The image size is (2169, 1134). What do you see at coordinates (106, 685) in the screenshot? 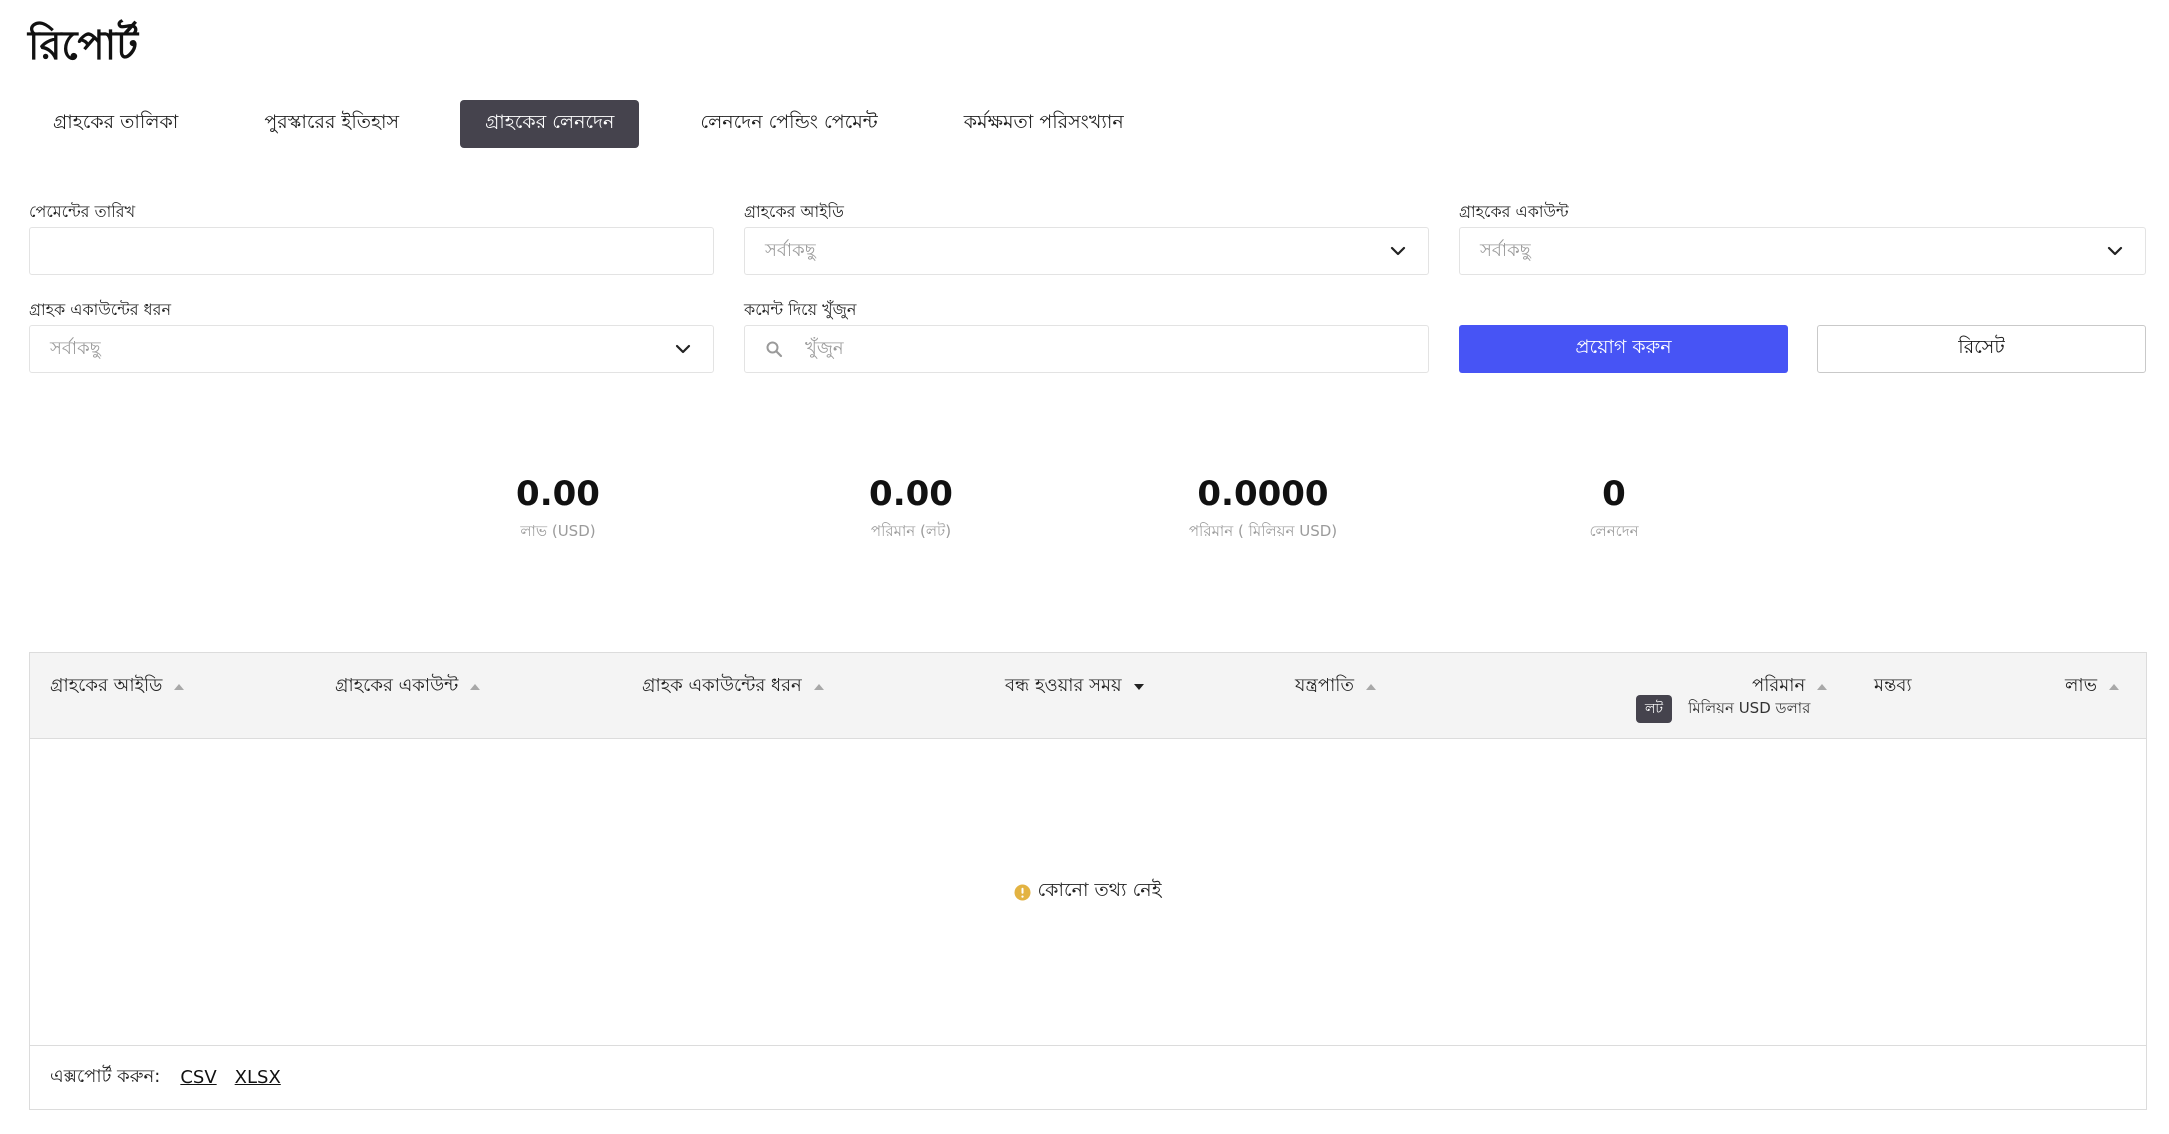
I see `column-header-label: গ্রাহকের আইডি` at bounding box center [106, 685].